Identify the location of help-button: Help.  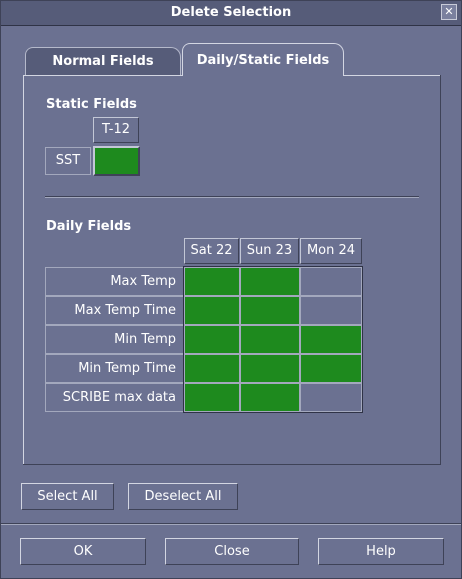
(381, 551).